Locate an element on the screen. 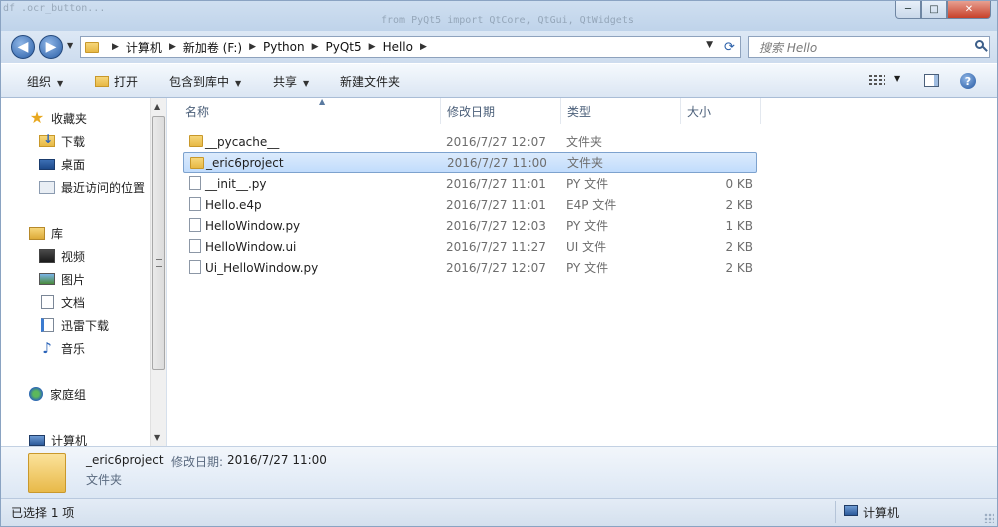 Image resolution: width=998 pixels, height=527 pixels. preview-pane-icon is located at coordinates (931, 80).